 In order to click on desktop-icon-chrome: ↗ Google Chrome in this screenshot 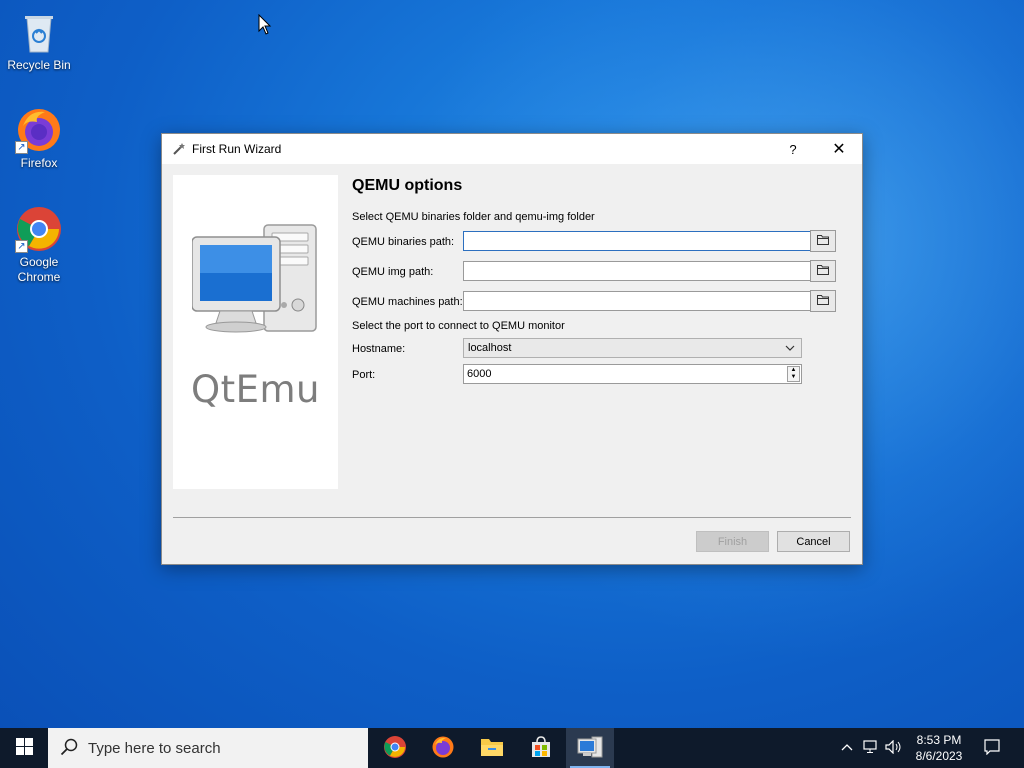, I will do `click(39, 245)`.